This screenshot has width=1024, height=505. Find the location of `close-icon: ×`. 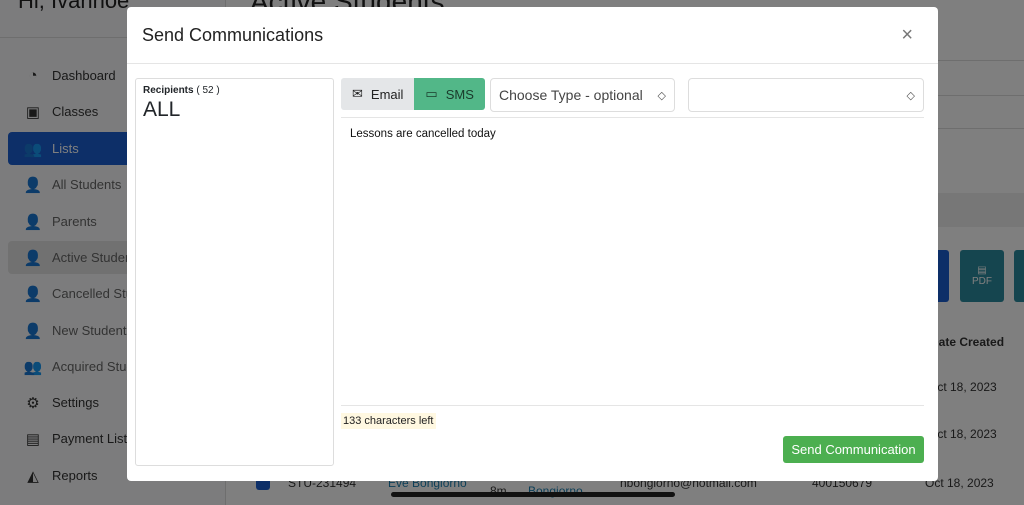

close-icon: × is located at coordinates (907, 35).